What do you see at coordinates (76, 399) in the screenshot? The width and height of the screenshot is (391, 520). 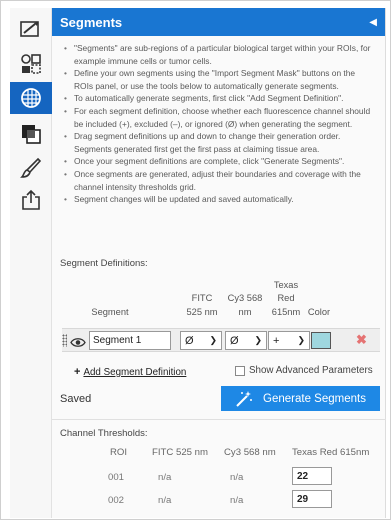 I see `saved-status: Saved` at bounding box center [76, 399].